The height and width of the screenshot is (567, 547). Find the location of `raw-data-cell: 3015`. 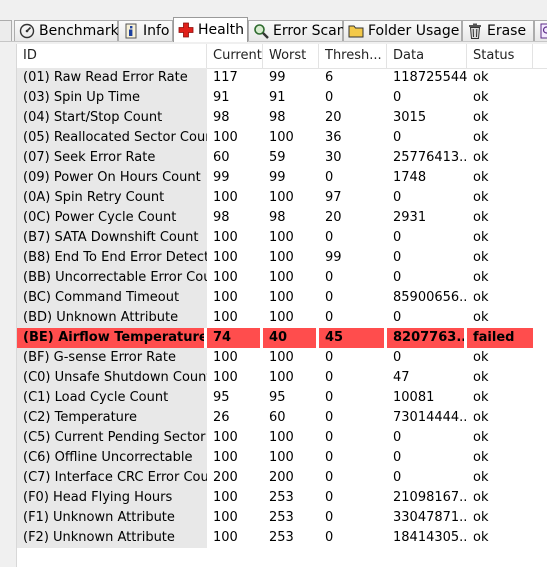

raw-data-cell: 3015 is located at coordinates (410, 117).